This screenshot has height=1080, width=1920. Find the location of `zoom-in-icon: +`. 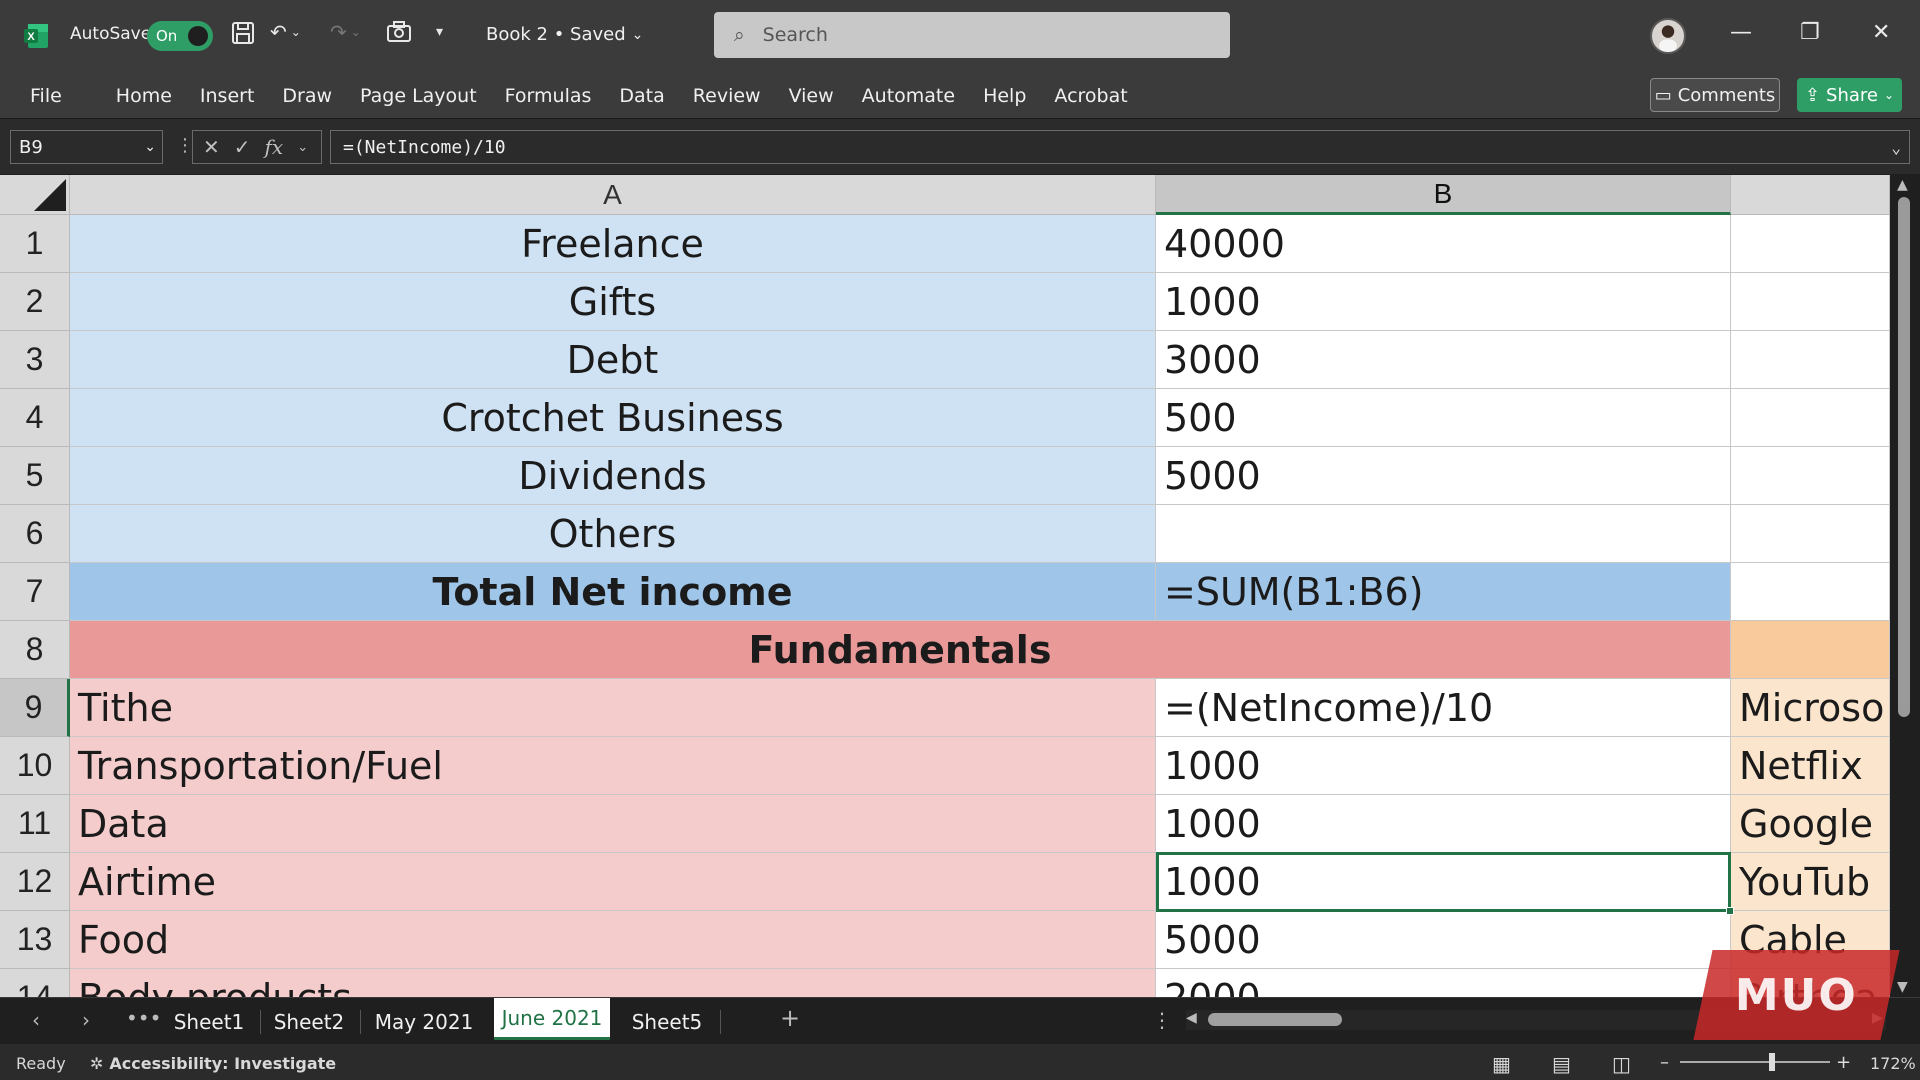

zoom-in-icon: + is located at coordinates (1843, 1062).